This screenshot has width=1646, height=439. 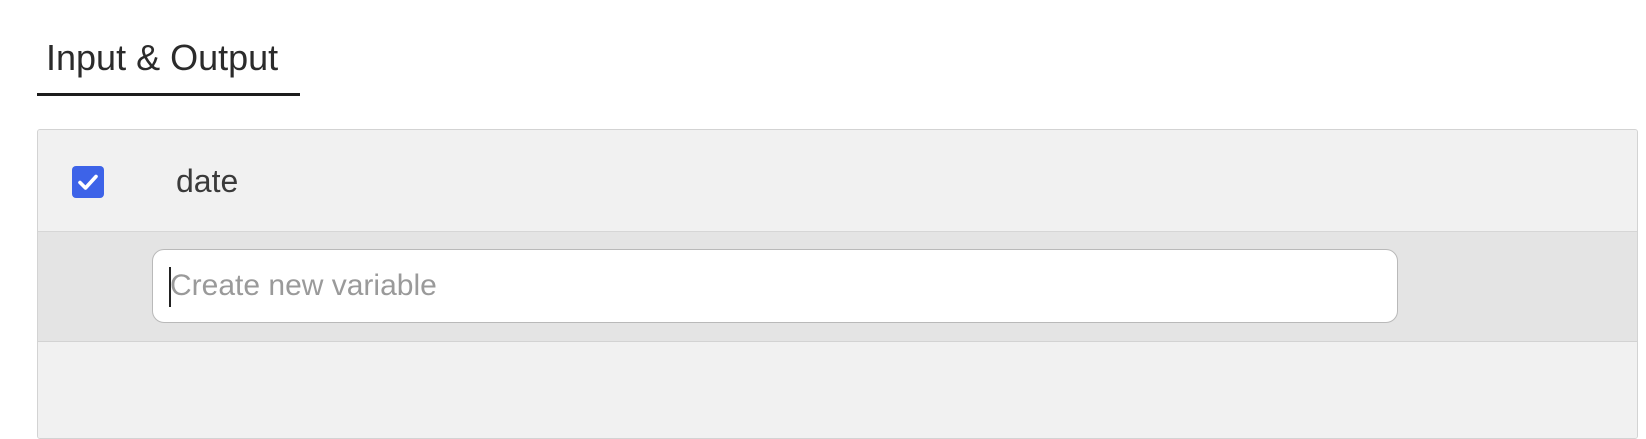 I want to click on tab-input-output: Input & Output, so click(x=168, y=66).